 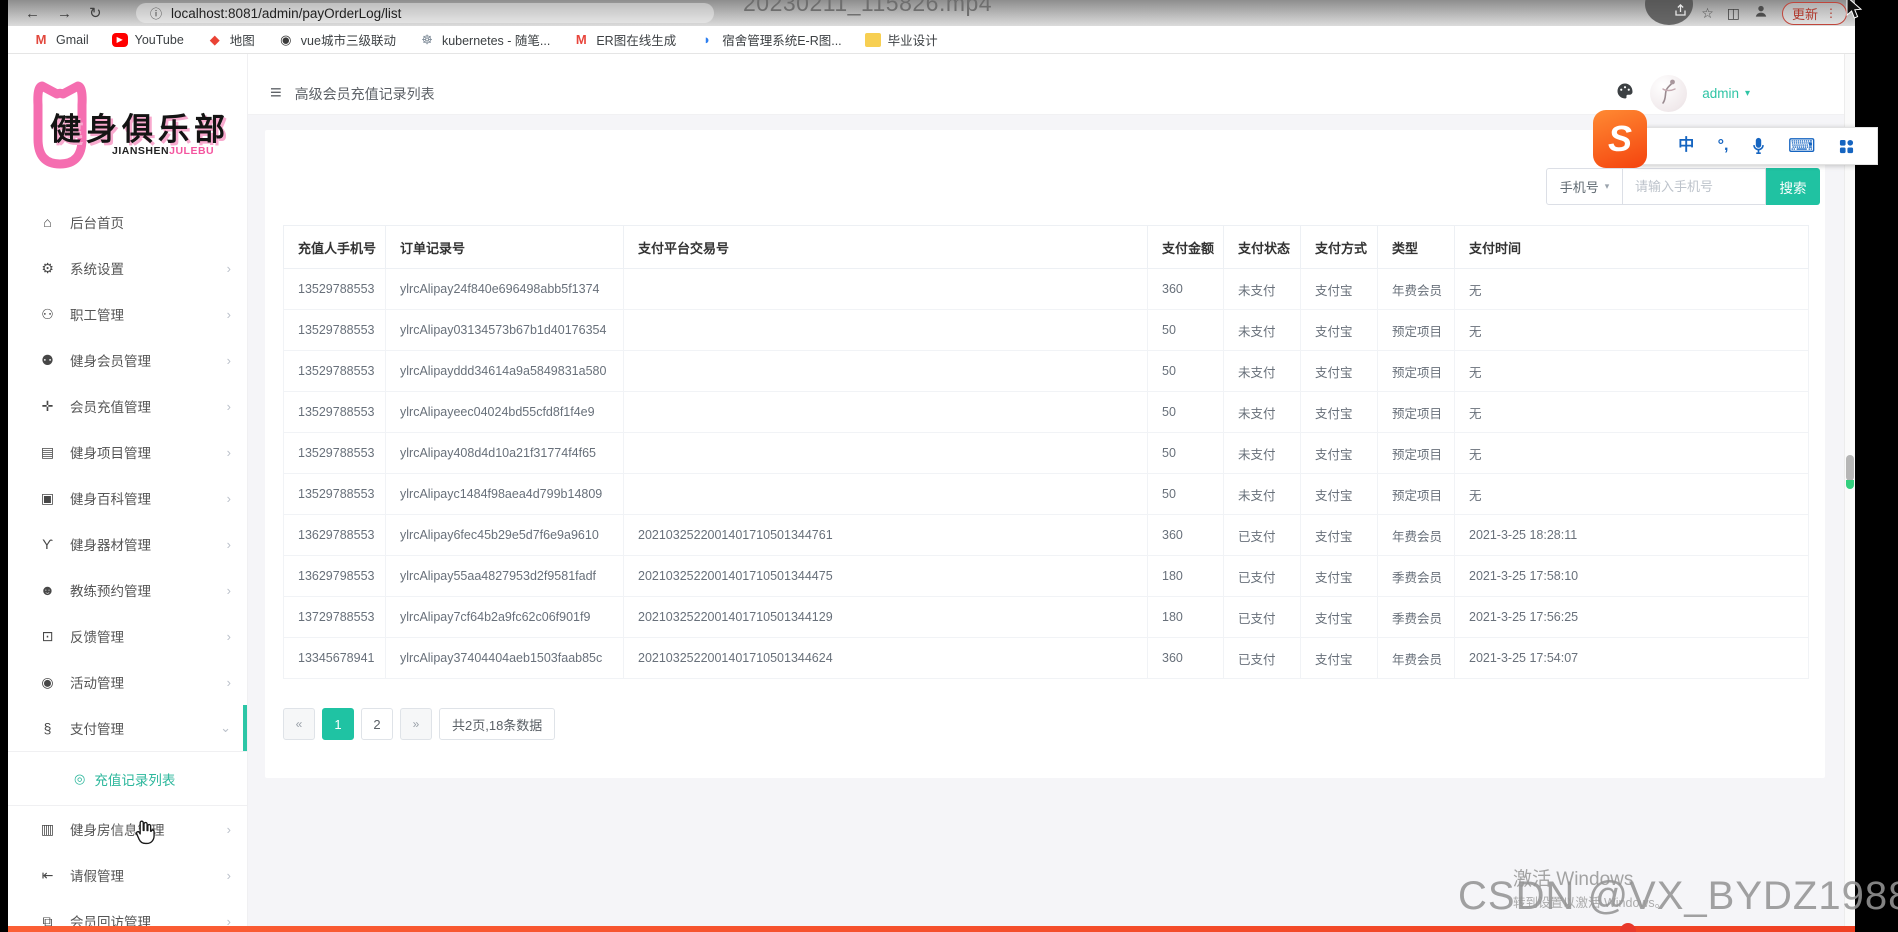 What do you see at coordinates (1416, 617) in the screenshot?
I see `cell-type: 季费会员` at bounding box center [1416, 617].